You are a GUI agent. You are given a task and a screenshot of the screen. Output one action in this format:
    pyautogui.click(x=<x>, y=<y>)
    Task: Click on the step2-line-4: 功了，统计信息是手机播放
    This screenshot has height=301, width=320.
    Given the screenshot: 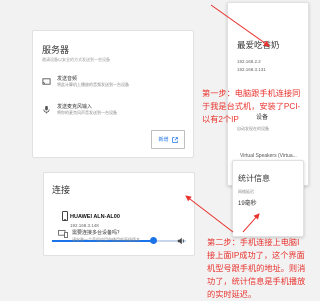 What is the action you would take?
    pyautogui.click(x=256, y=281)
    